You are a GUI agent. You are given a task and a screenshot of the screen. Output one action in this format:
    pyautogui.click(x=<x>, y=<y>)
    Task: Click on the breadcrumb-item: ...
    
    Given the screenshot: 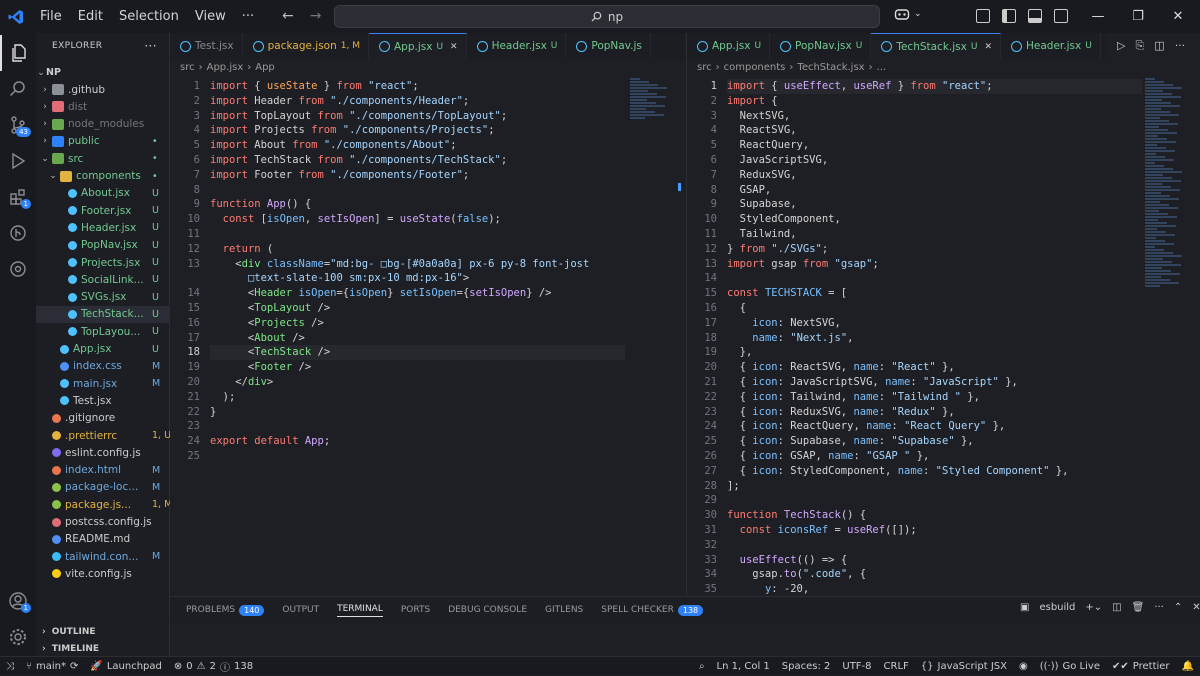 What is the action you would take?
    pyautogui.click(x=882, y=67)
    